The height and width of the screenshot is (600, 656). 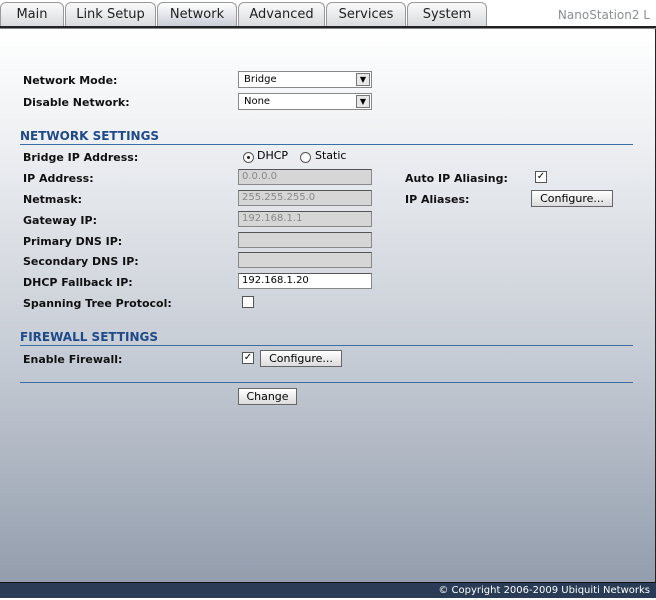 I want to click on dhcp-fallback-input: 192.168.1.20, so click(x=305, y=281).